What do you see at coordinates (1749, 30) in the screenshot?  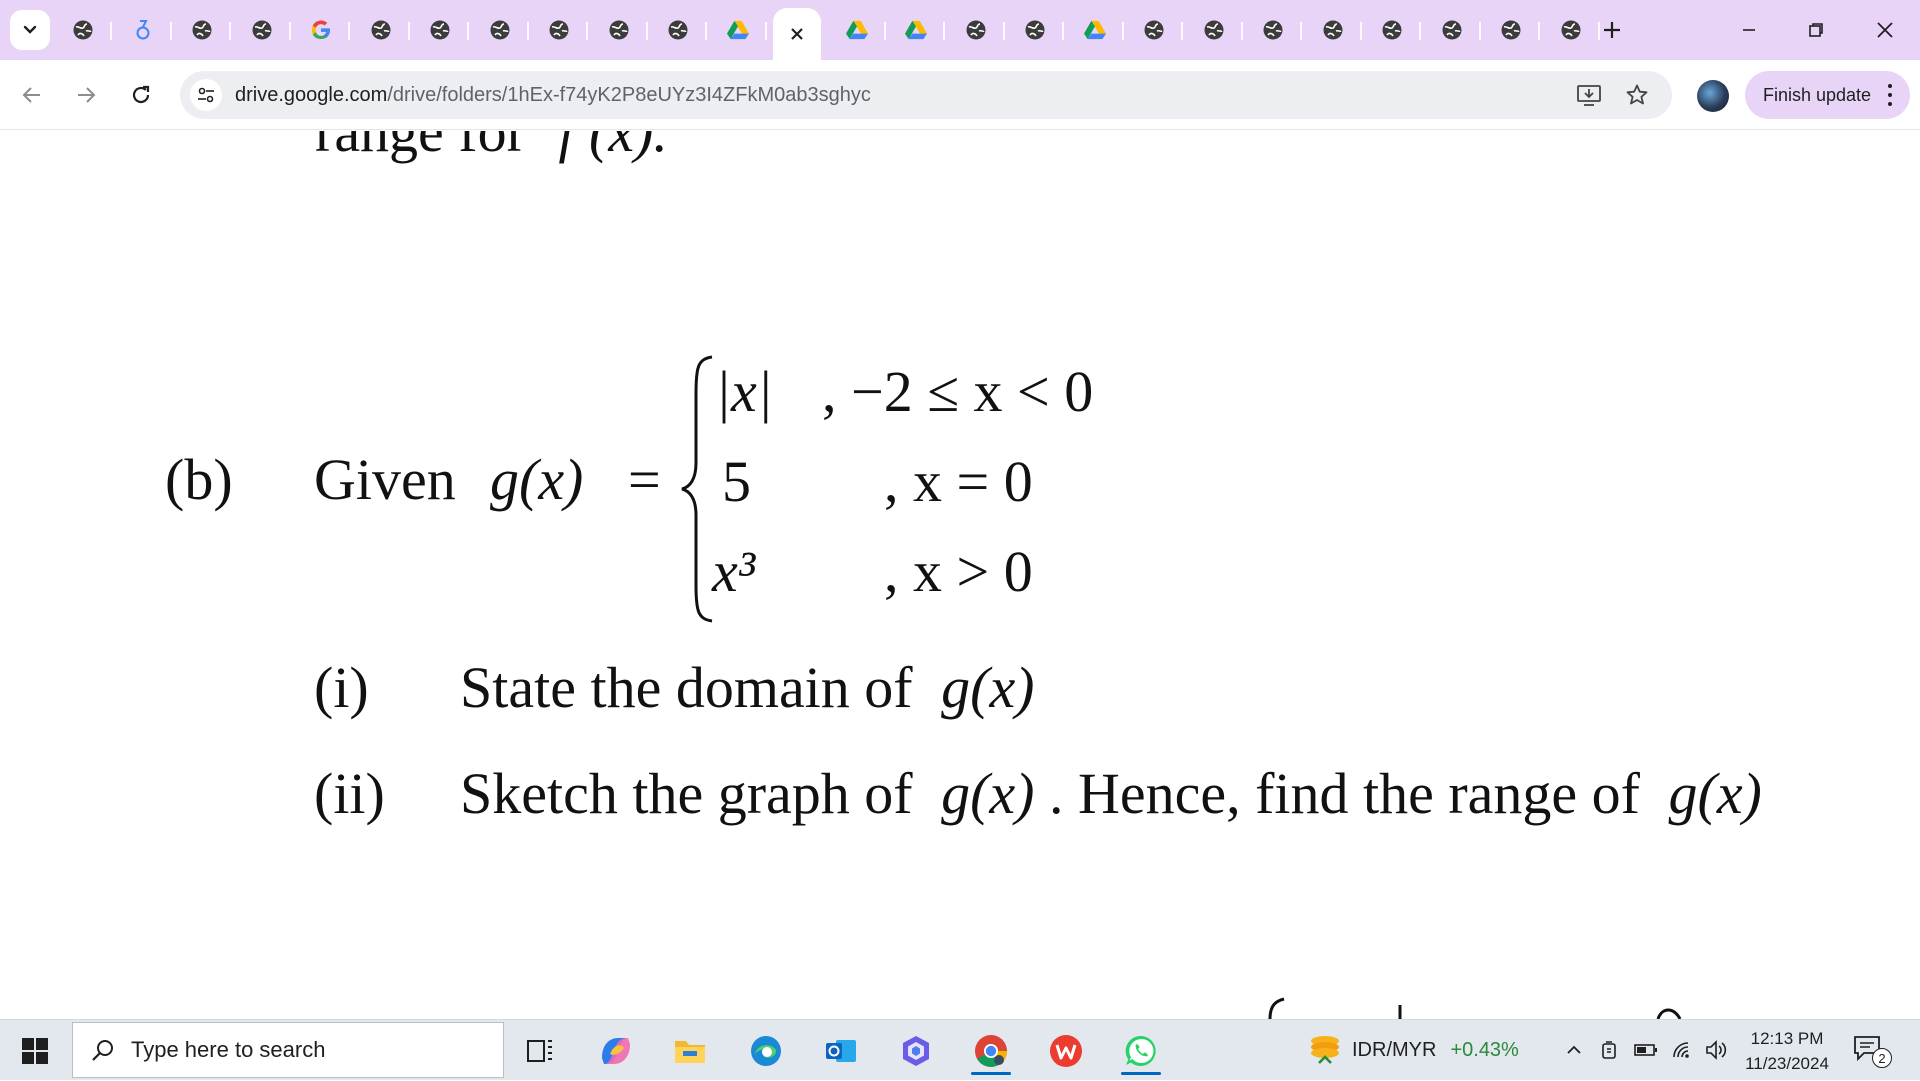 I see `minimize-button` at bounding box center [1749, 30].